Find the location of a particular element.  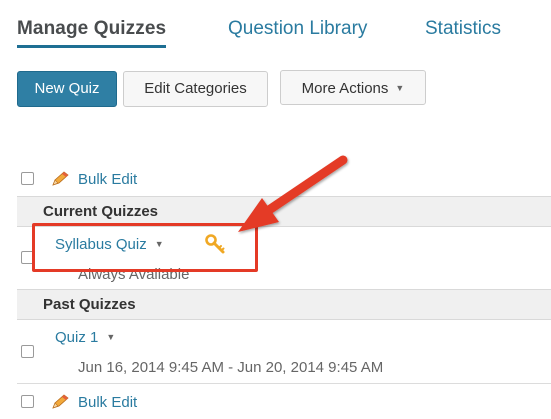

tab-statistics: Statistics is located at coordinates (463, 29).